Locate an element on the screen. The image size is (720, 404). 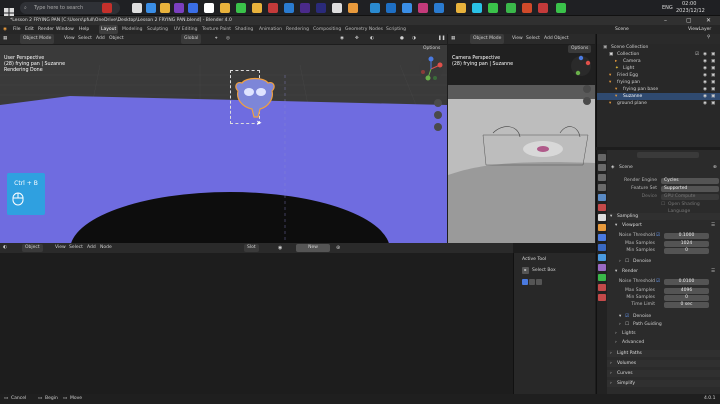
material-tab-icon is located at coordinates (602, 287).